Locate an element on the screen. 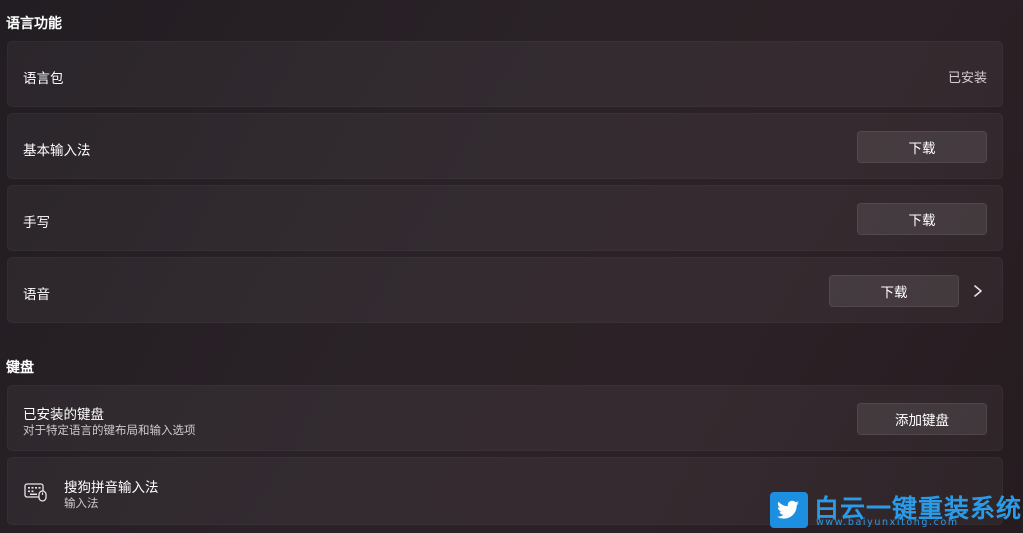  installed-keyboards-card: 已安装的键盘 对于特定语言的键布局和输入选项 添加键盘 is located at coordinates (505, 418).